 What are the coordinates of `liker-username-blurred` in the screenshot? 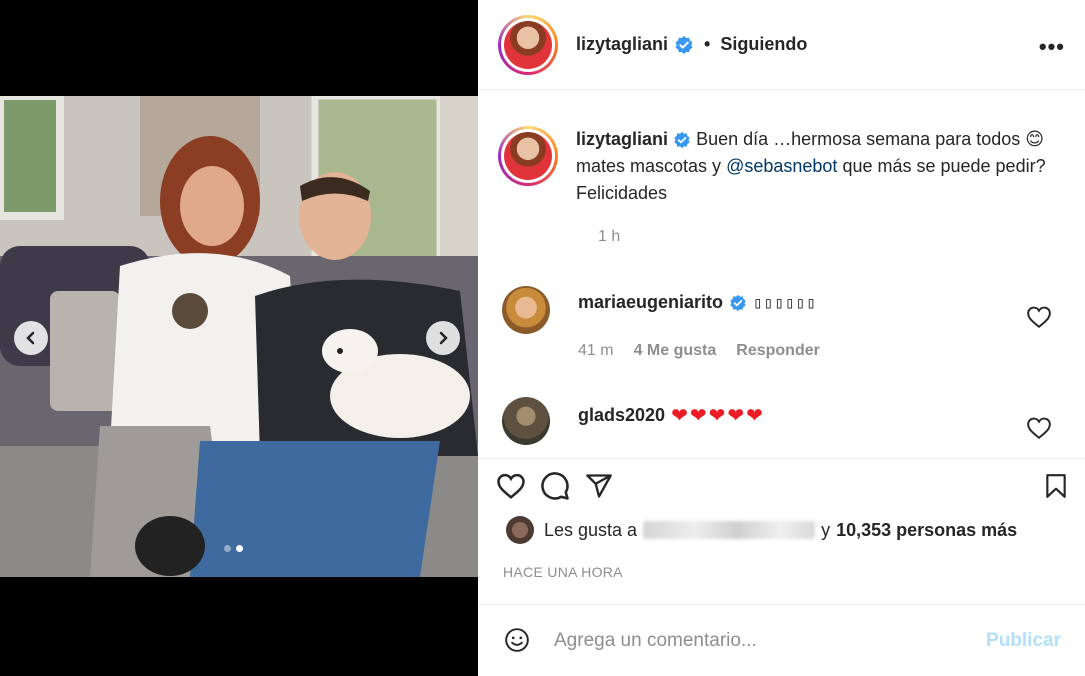 It's located at (729, 530).